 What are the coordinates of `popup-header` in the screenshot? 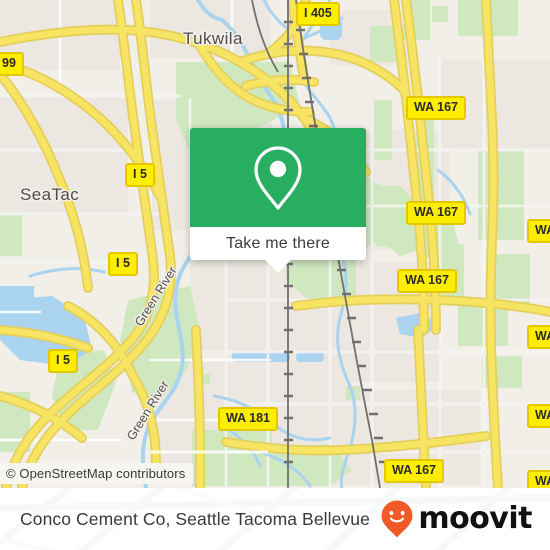 It's located at (278, 177).